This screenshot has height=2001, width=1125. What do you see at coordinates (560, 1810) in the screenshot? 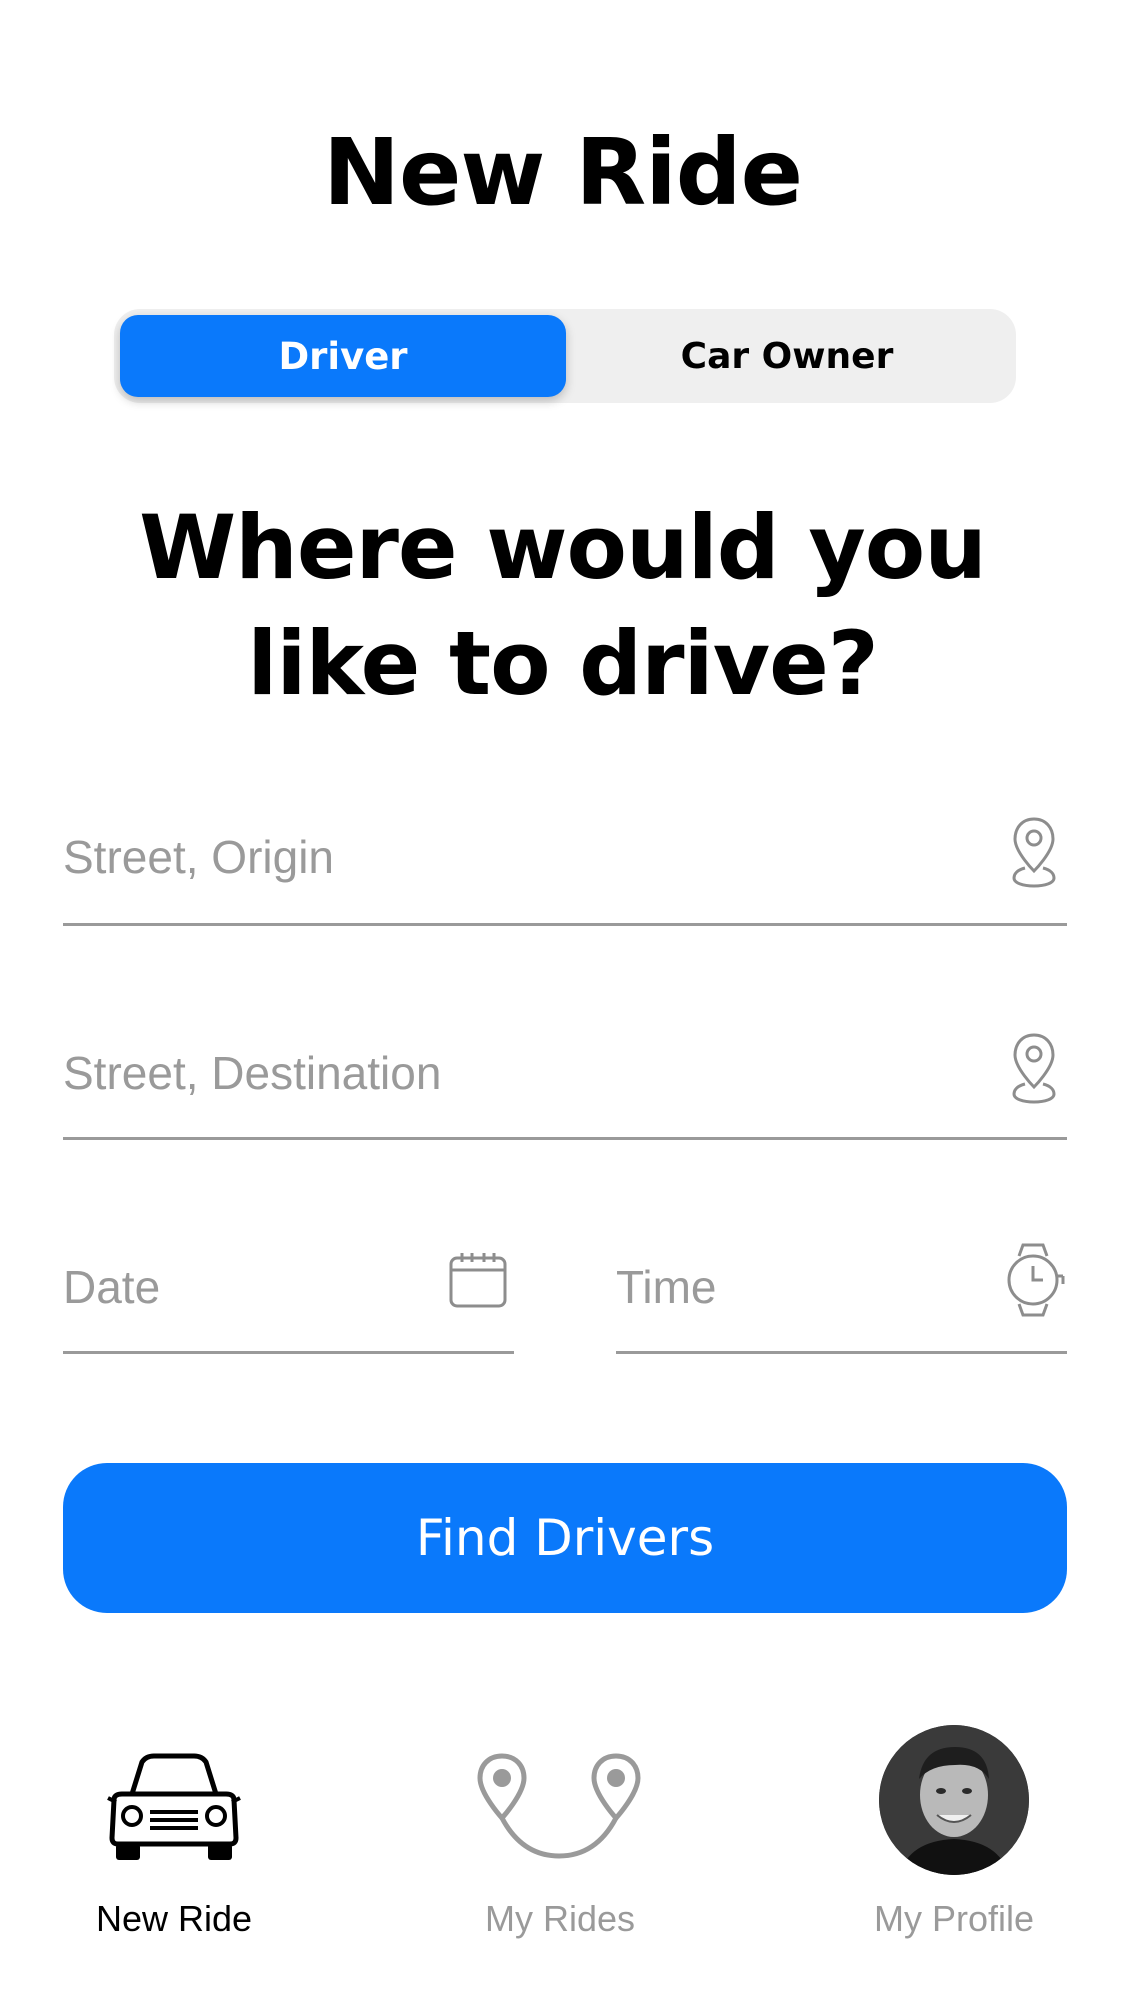
I see `route-pins-icon` at bounding box center [560, 1810].